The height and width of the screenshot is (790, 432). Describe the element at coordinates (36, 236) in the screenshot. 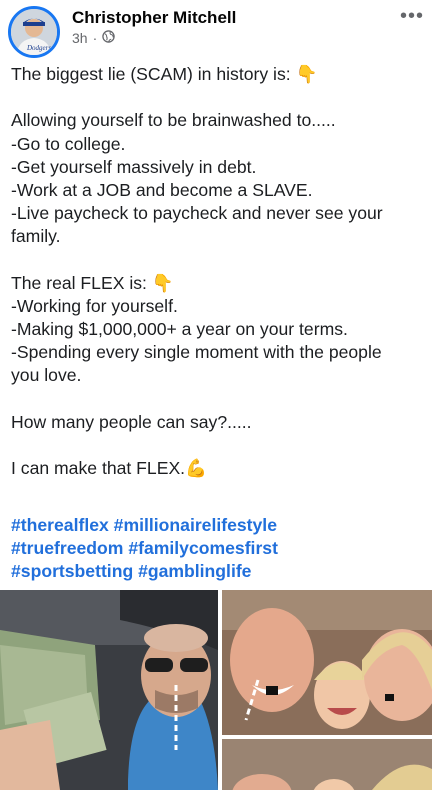

I see `post-text-line: family.` at that location.